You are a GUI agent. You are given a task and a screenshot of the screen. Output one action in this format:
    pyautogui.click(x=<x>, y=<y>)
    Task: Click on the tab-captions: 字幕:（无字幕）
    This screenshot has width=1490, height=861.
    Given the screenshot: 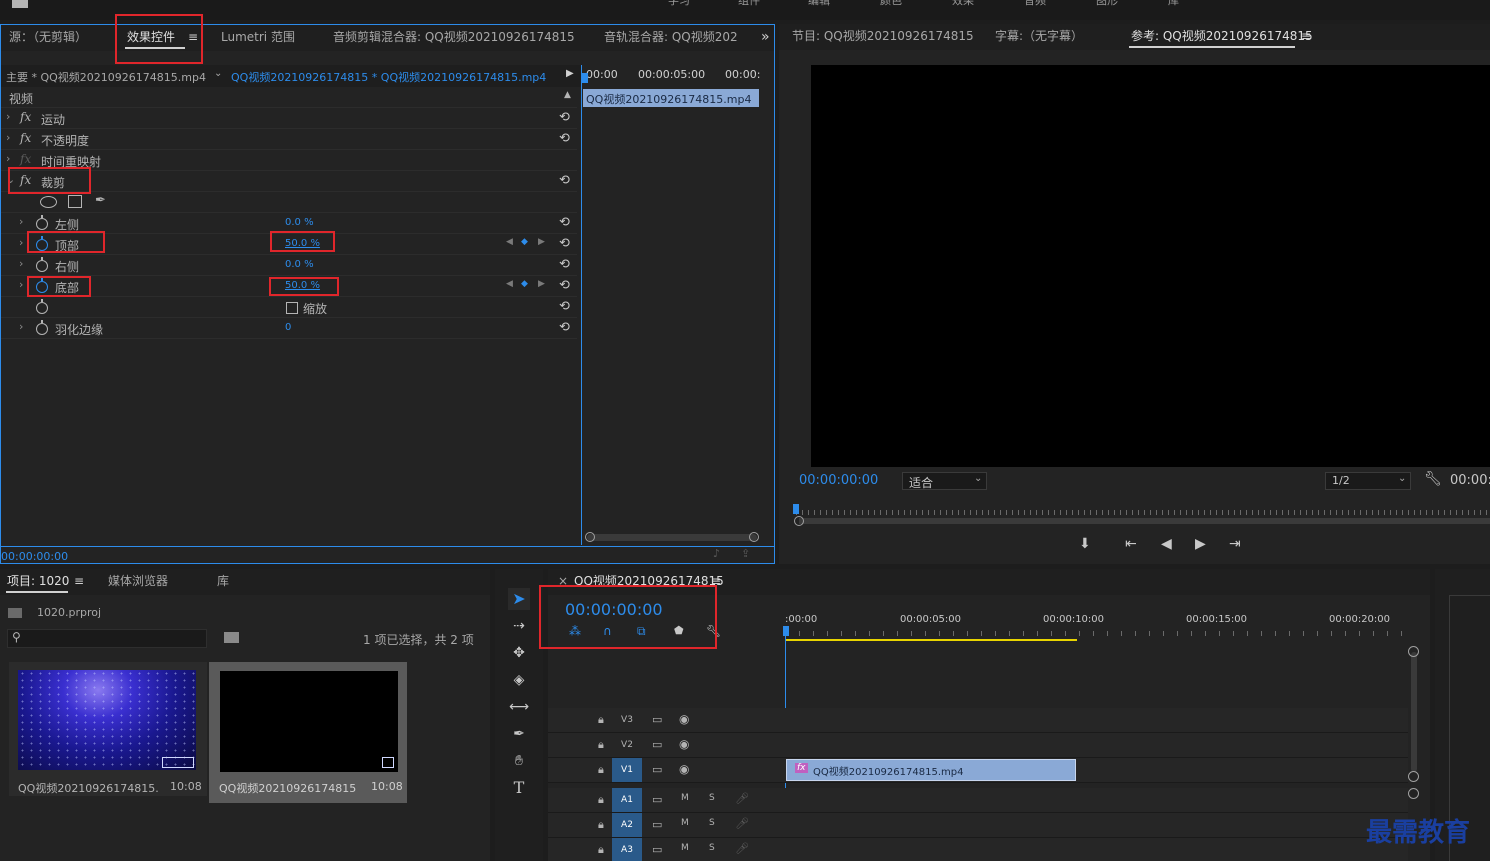 What is the action you would take?
    pyautogui.click(x=1039, y=36)
    